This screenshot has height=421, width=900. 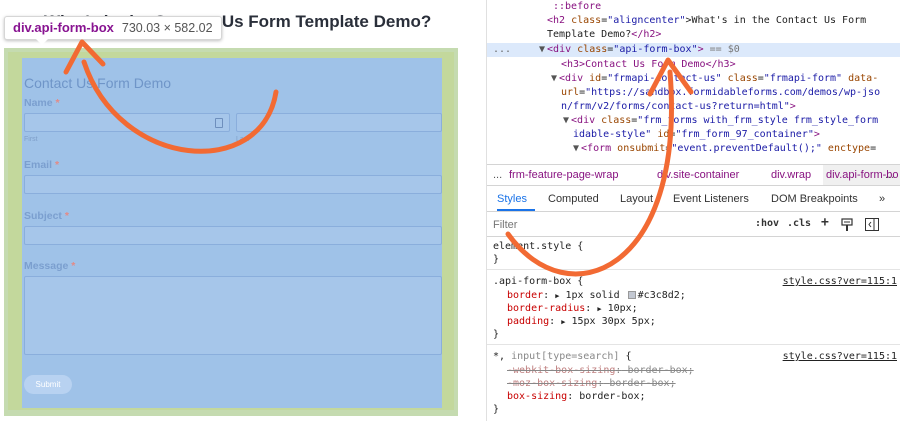 I want to click on last-sublabel: Last, so click(x=243, y=139).